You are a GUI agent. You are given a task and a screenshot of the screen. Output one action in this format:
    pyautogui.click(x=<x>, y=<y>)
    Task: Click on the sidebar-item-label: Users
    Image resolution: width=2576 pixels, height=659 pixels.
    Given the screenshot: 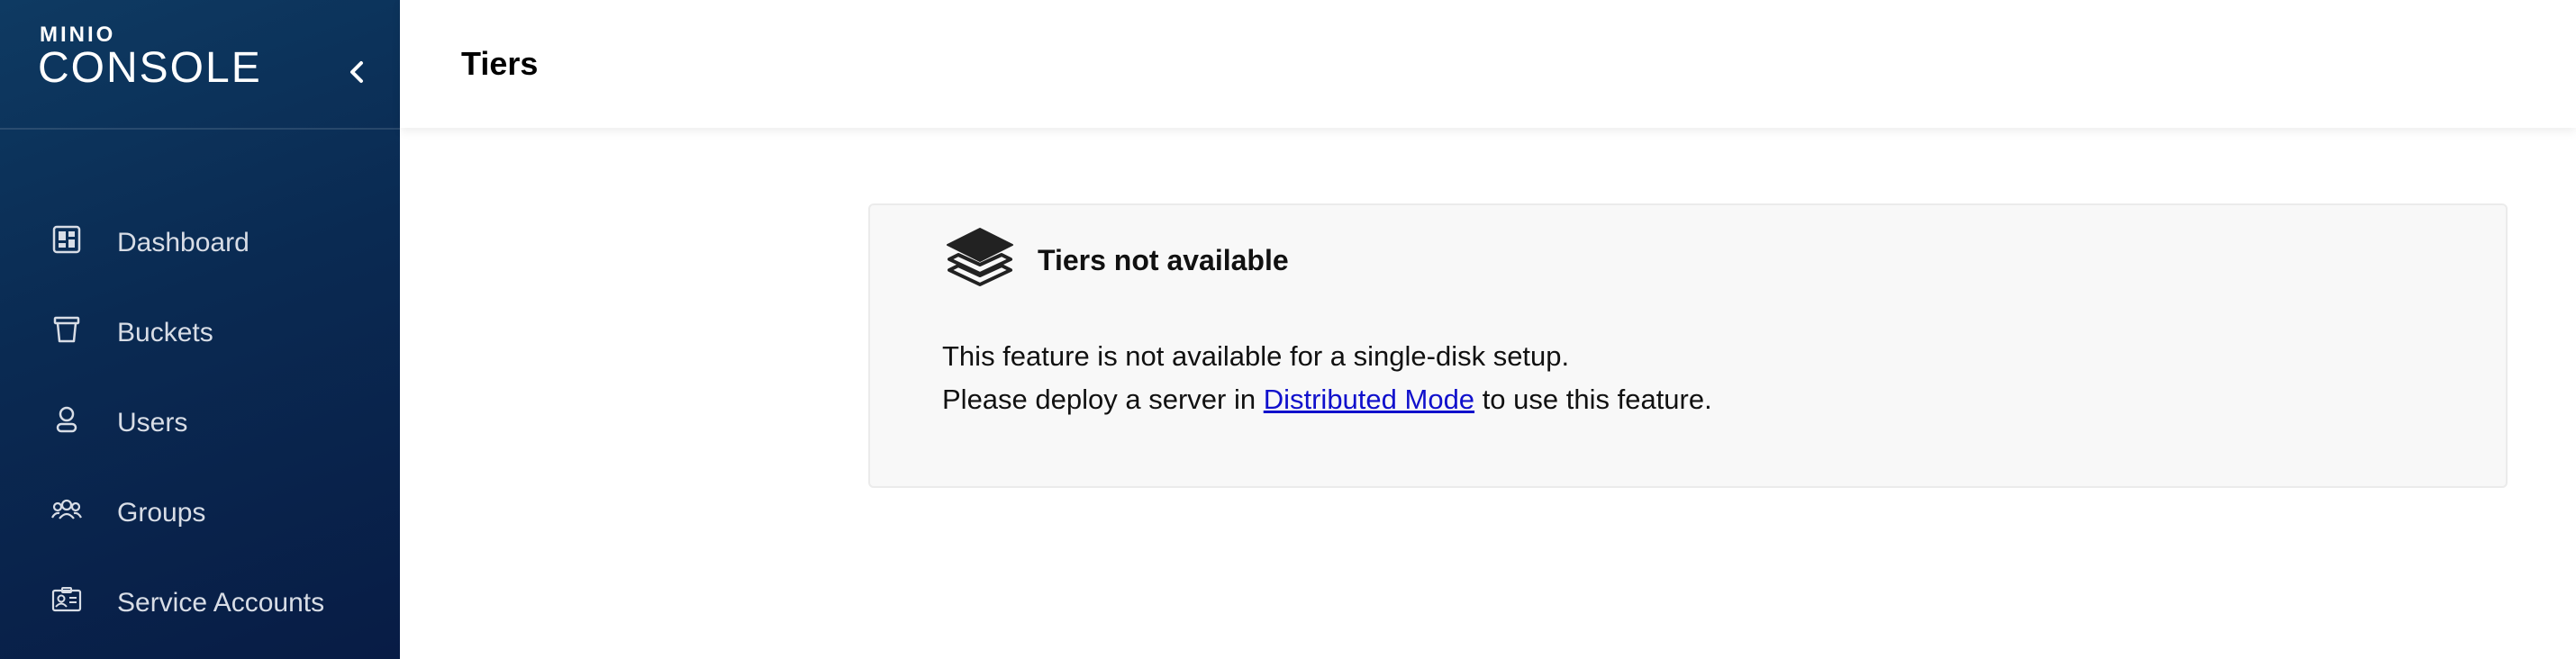 What is the action you would take?
    pyautogui.click(x=152, y=423)
    